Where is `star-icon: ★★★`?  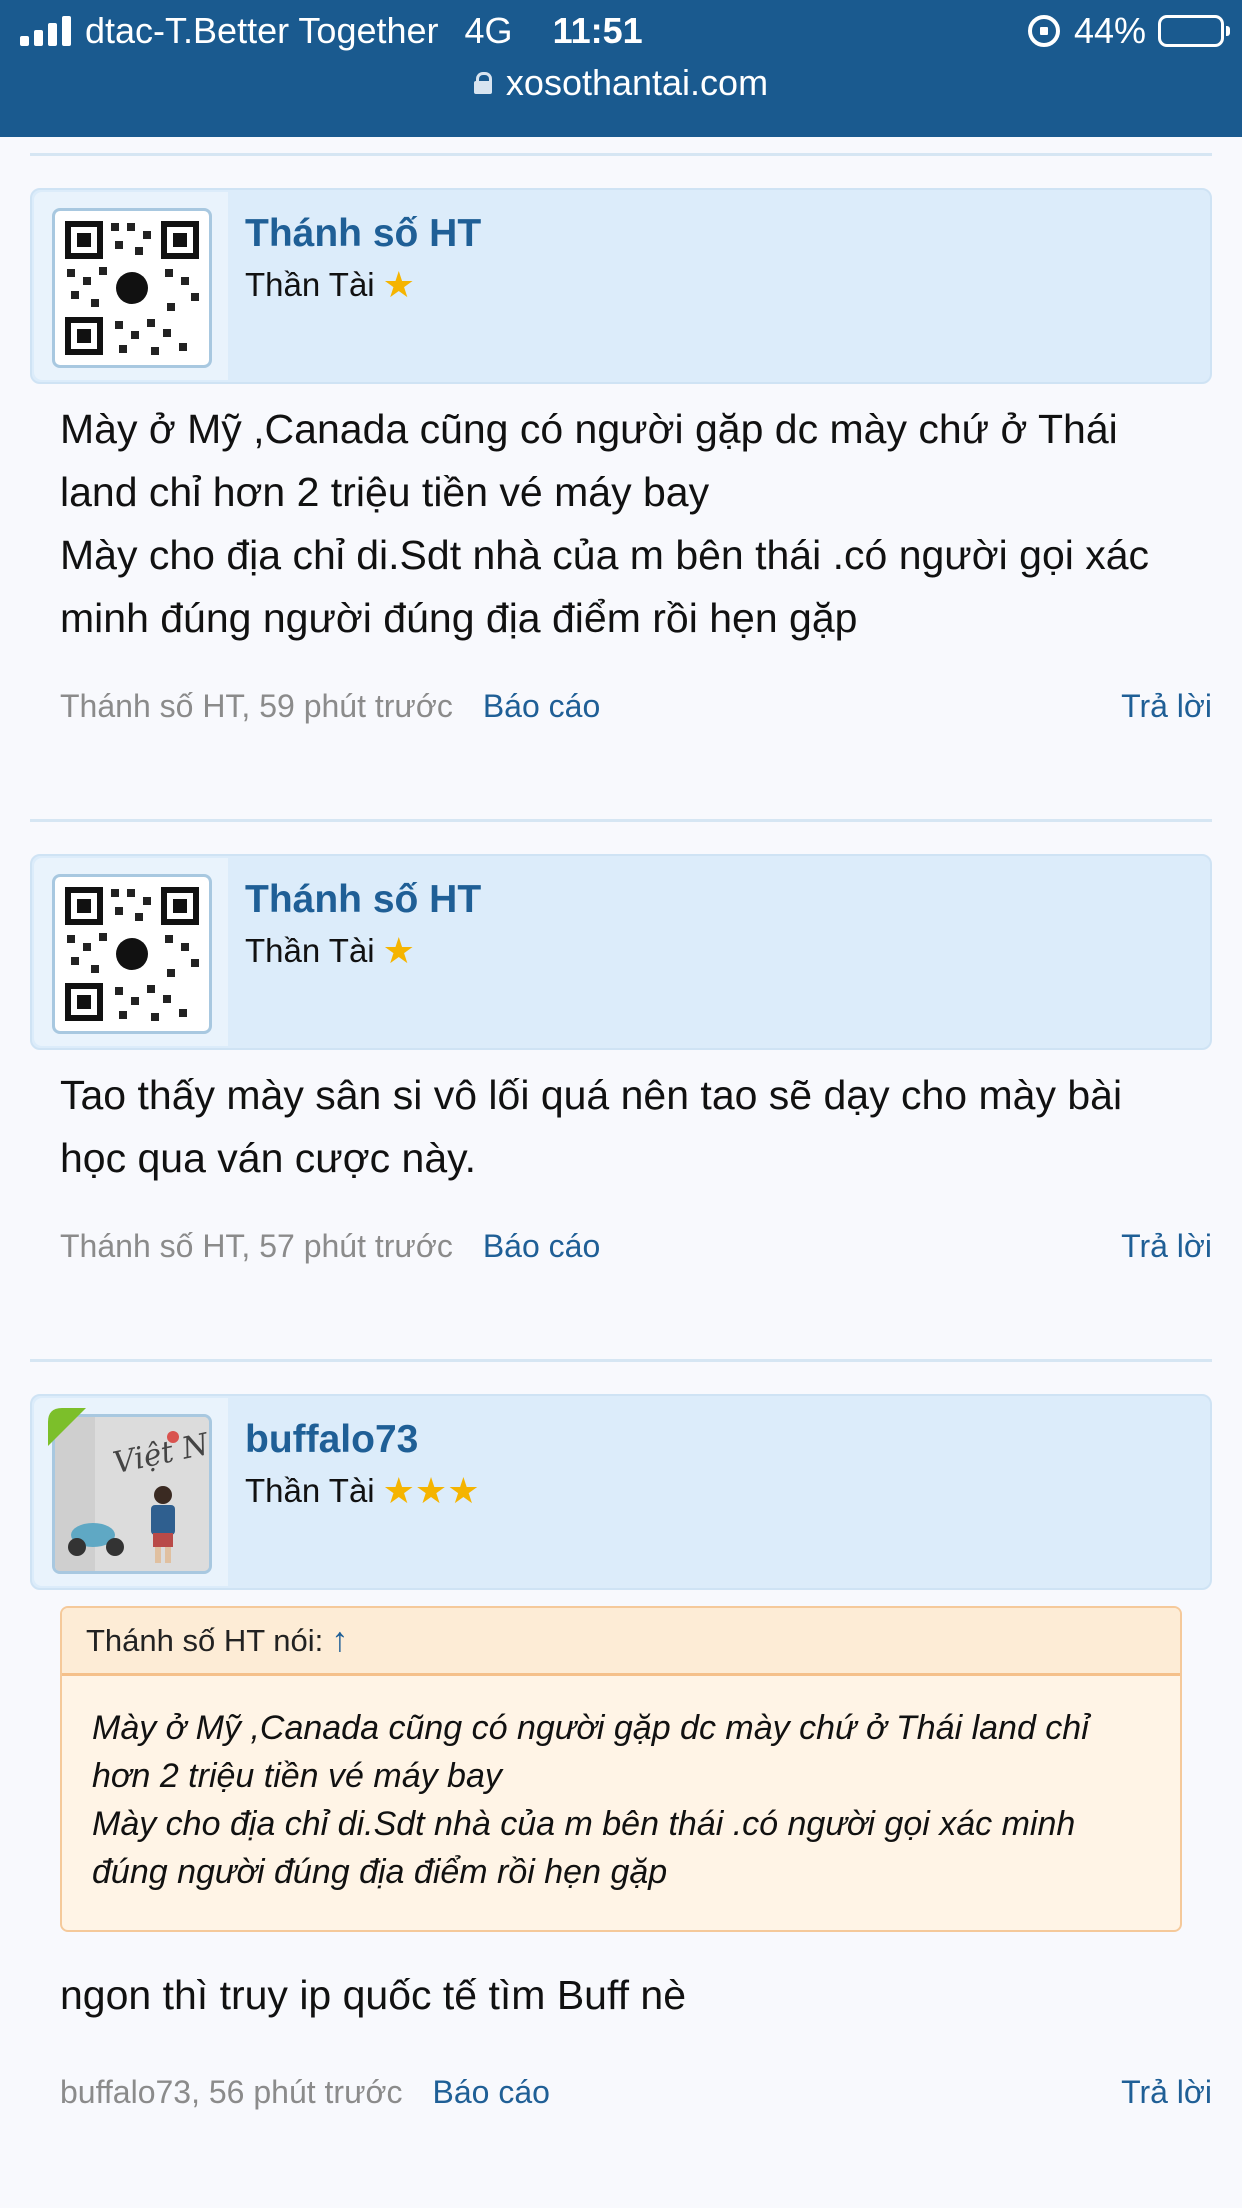 star-icon: ★★★ is located at coordinates (431, 1490).